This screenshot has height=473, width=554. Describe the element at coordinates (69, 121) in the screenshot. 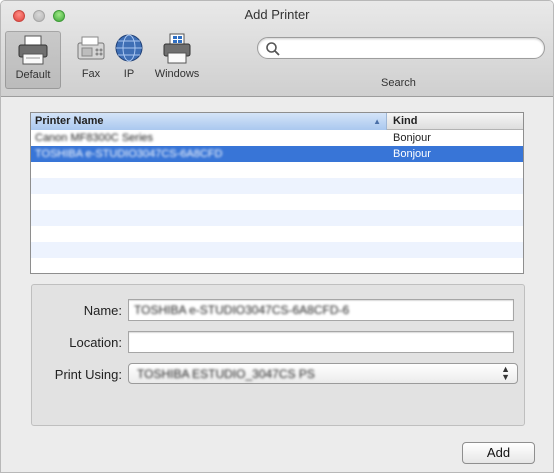

I see `column-printer-name-label: Printer Name` at that location.